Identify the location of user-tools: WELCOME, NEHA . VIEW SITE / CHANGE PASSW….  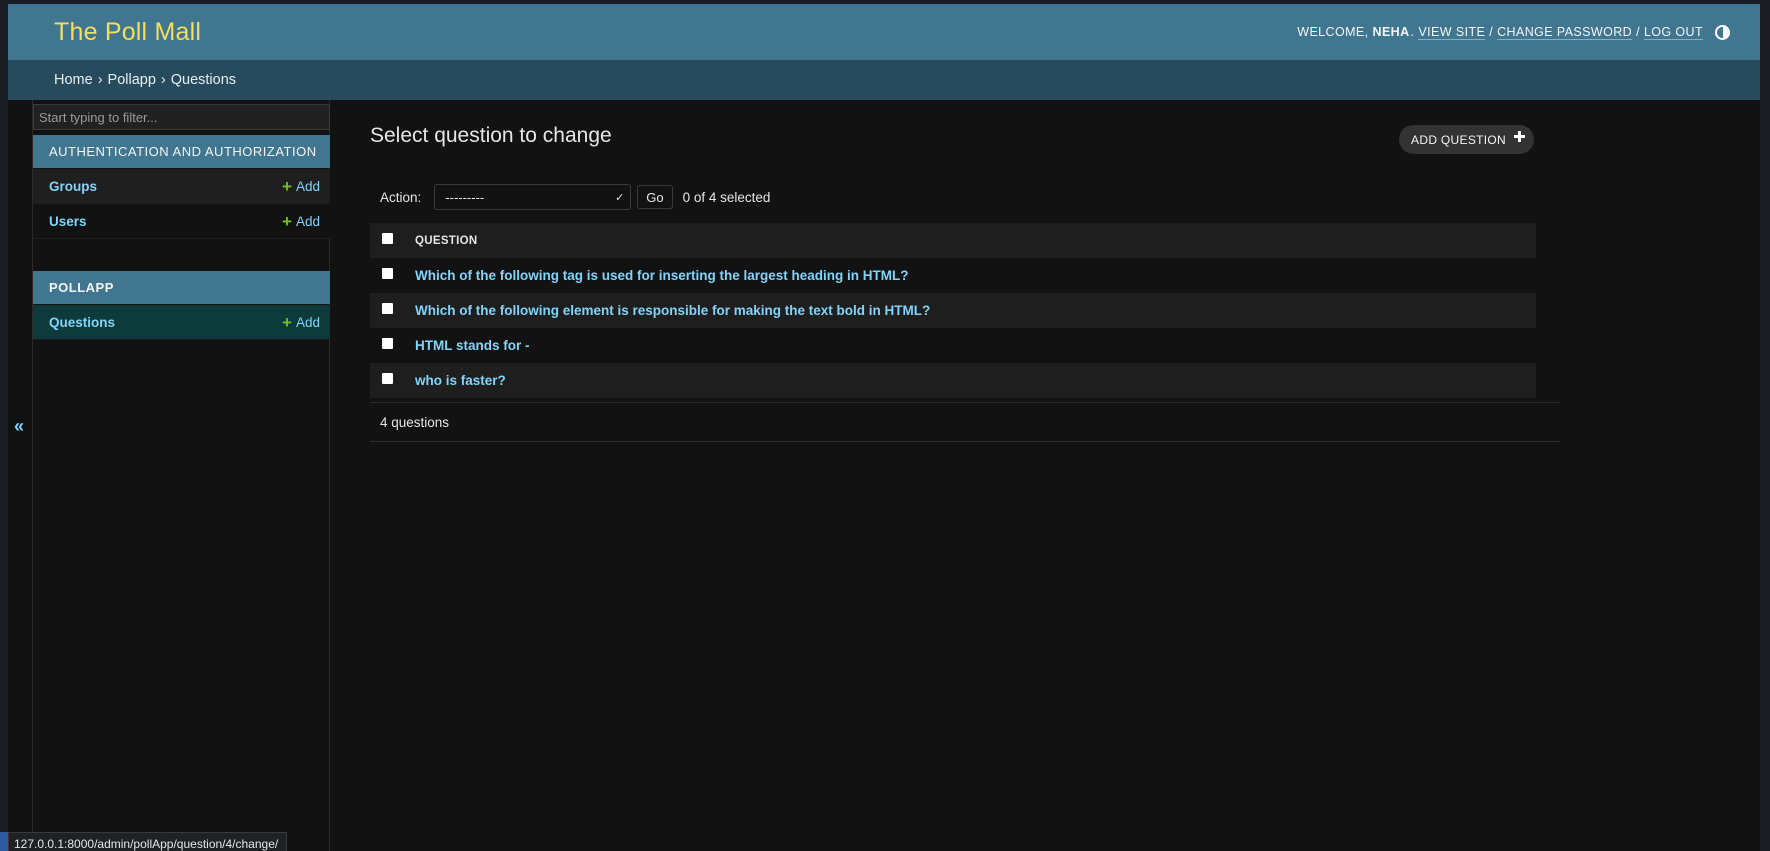
(1513, 32).